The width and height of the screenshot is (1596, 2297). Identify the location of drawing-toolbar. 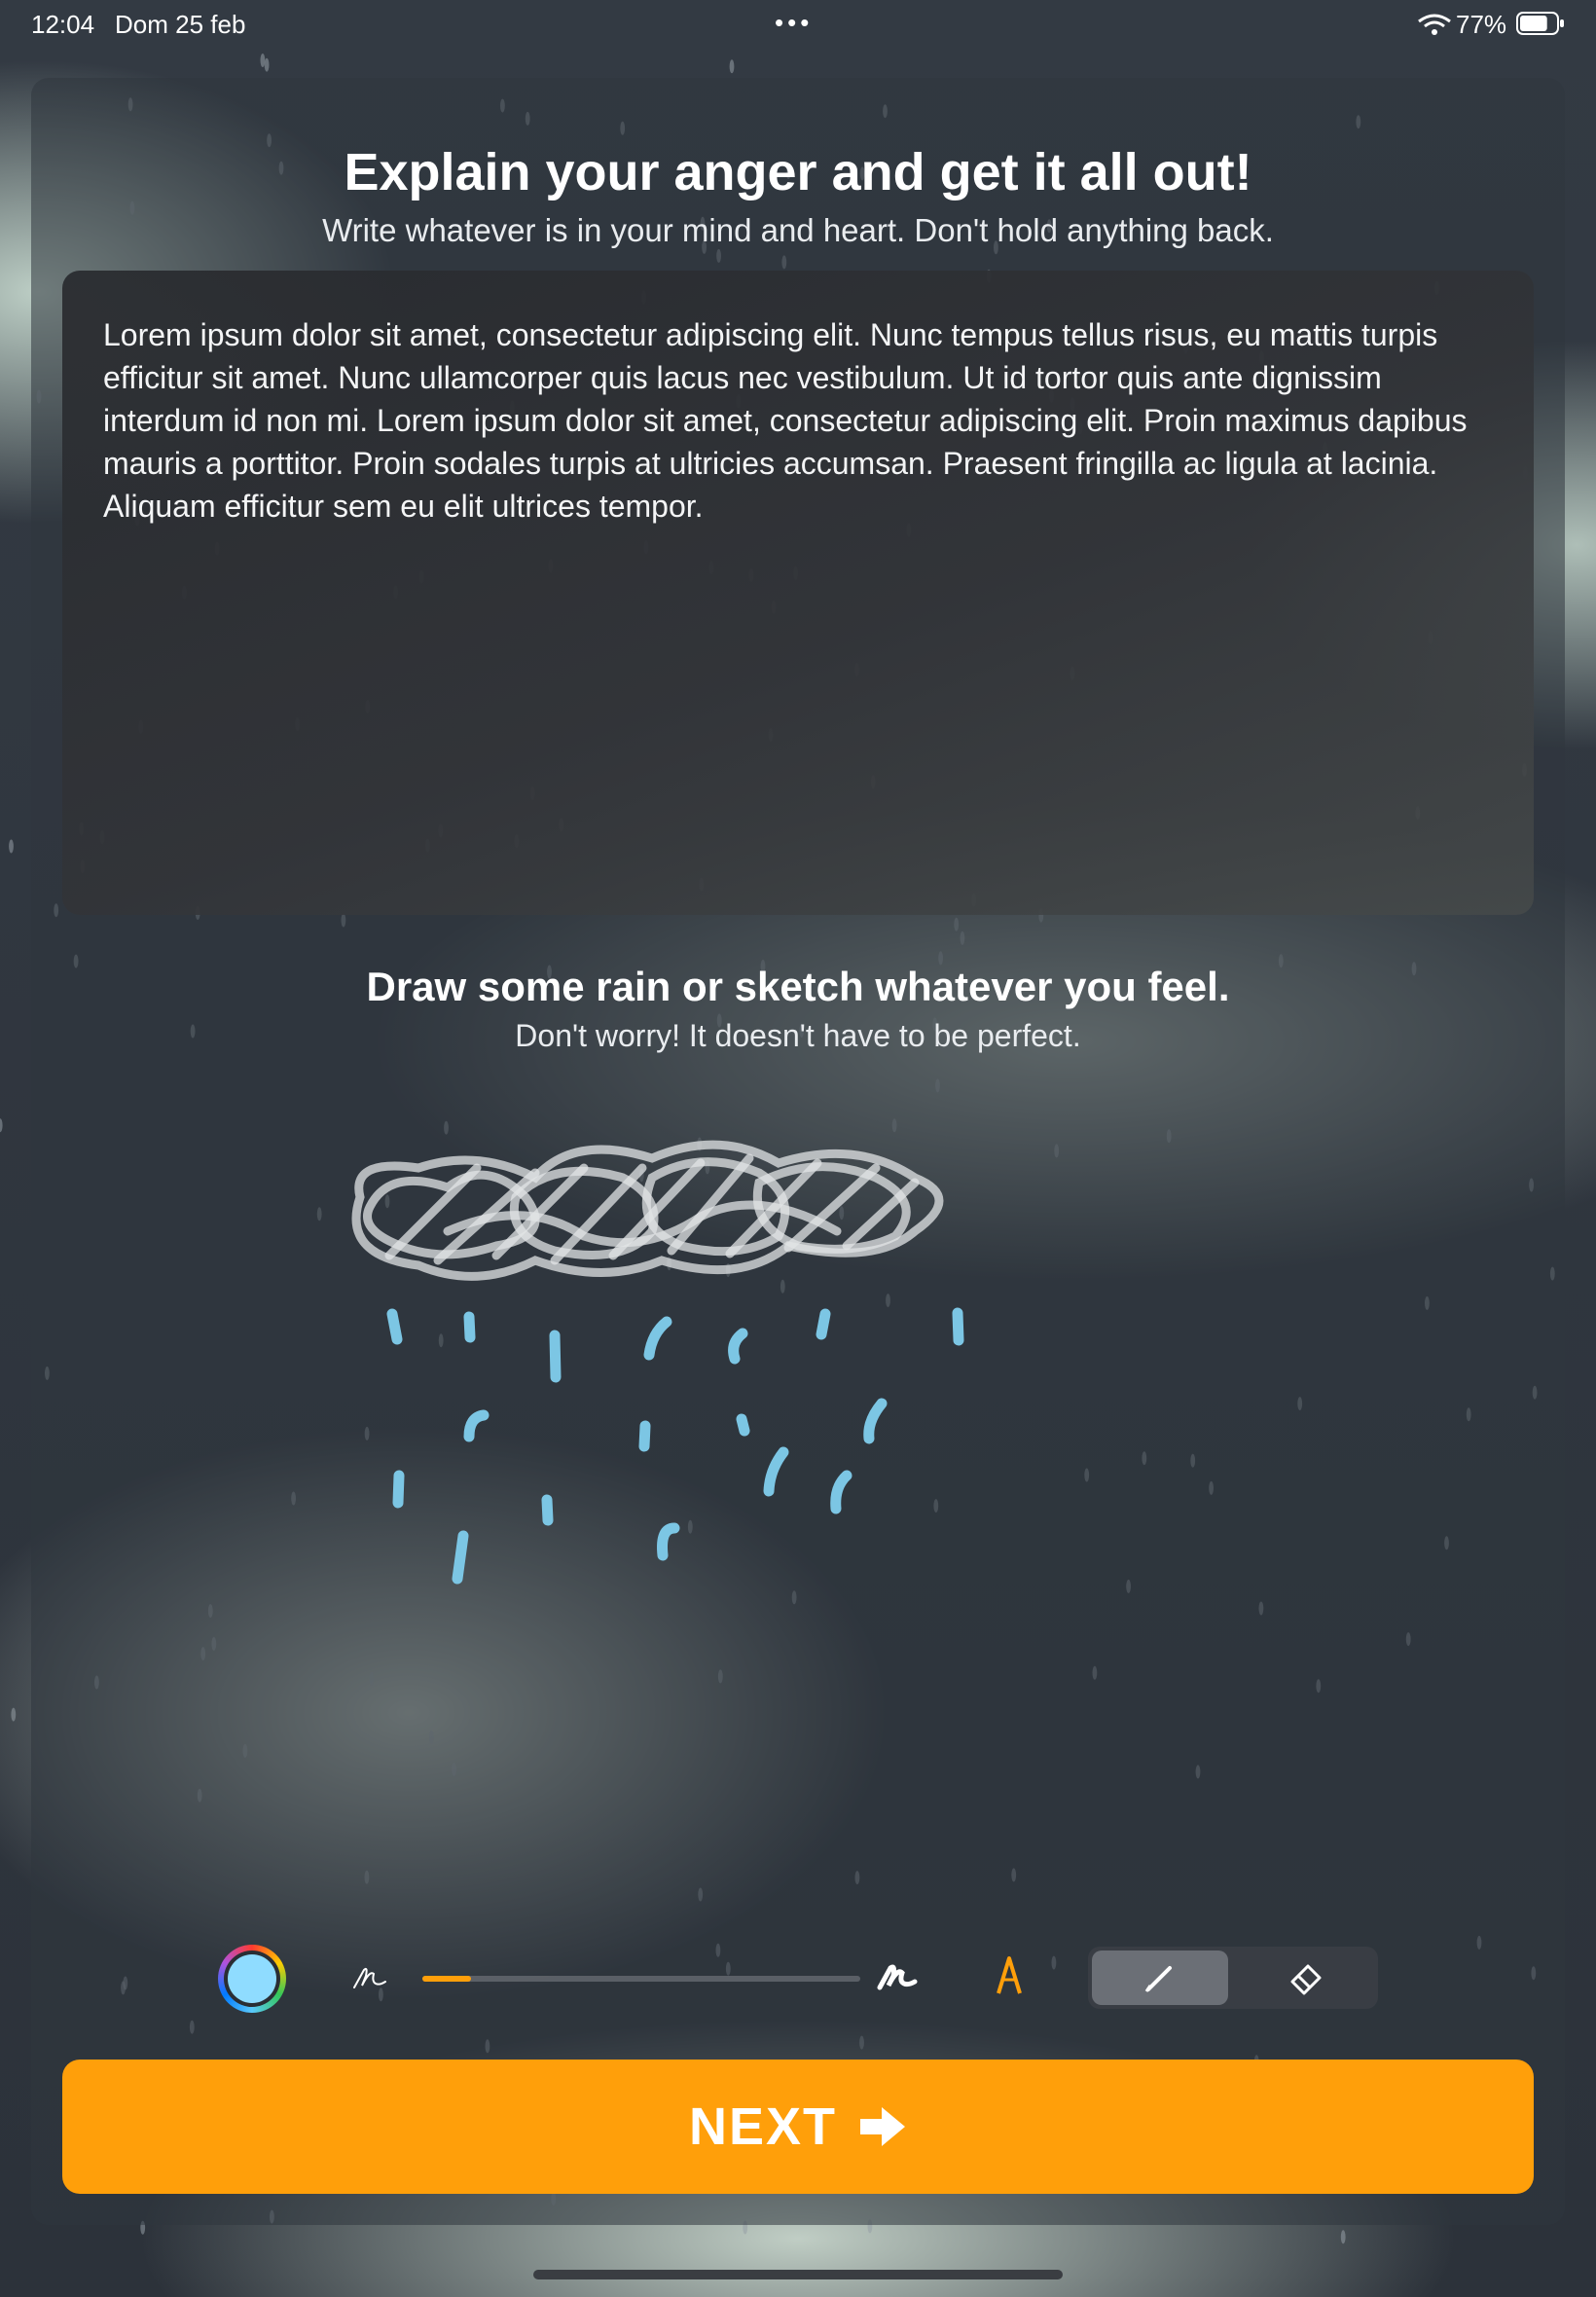
(798, 1976).